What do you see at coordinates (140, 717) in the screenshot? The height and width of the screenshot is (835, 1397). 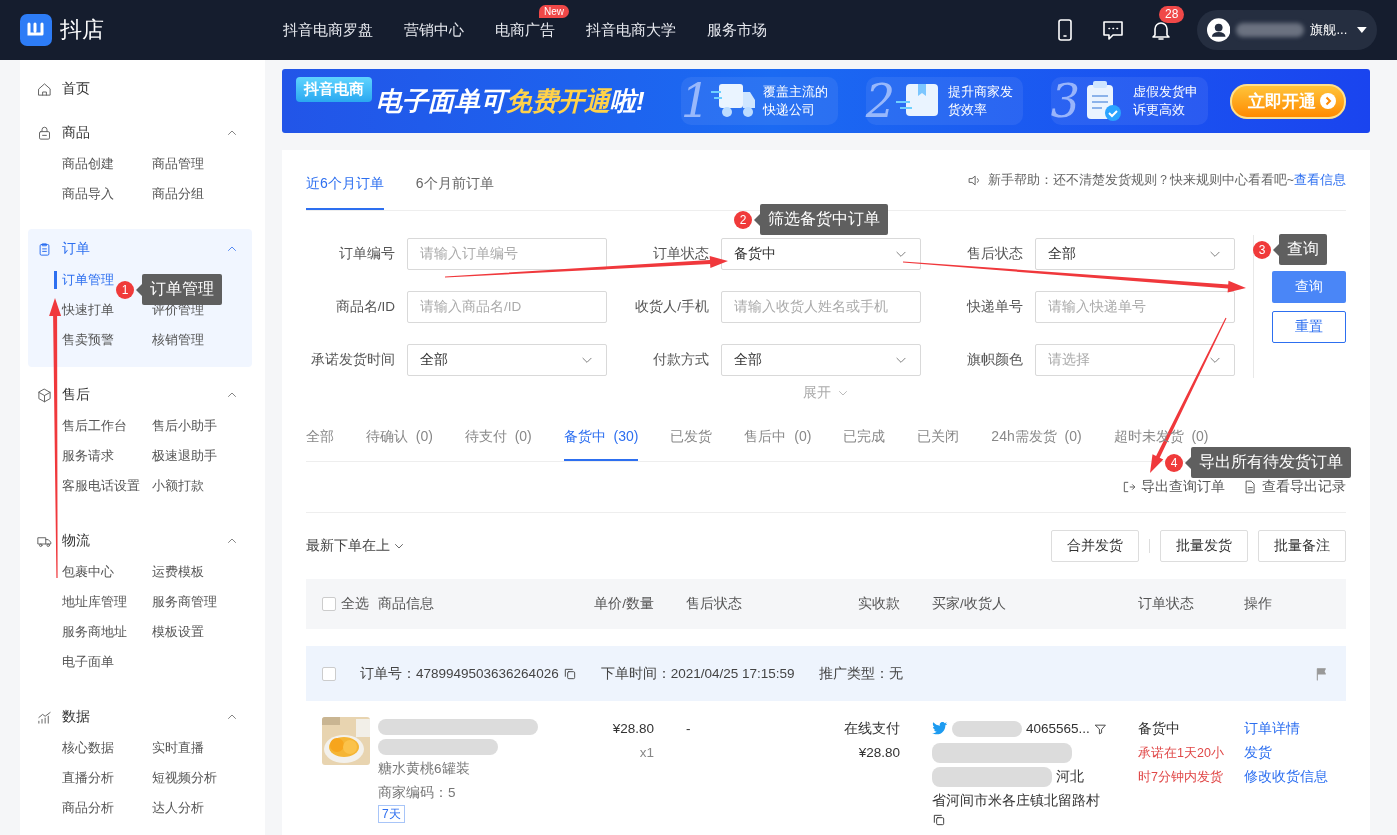 I see `sidebar-group: 数据` at bounding box center [140, 717].